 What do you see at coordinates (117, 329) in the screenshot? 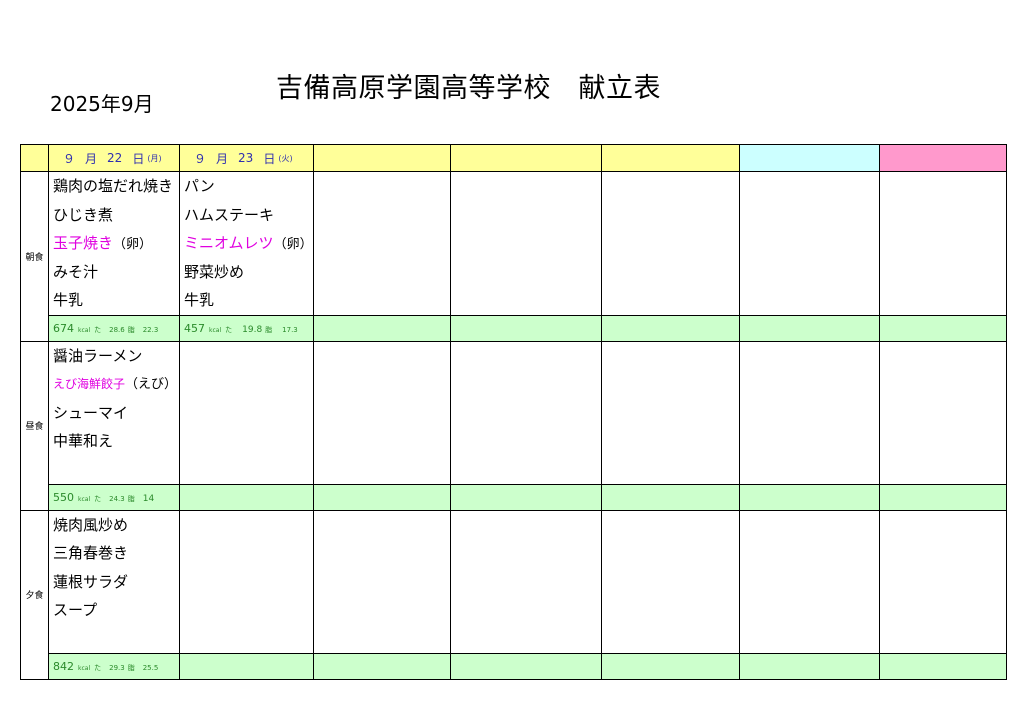
I see `protein-value: 28.6` at bounding box center [117, 329].